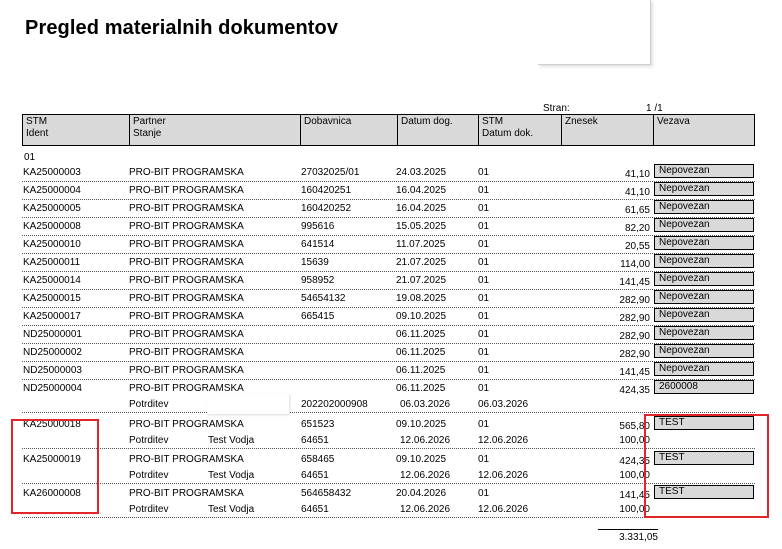 The height and width of the screenshot is (549, 782). I want to click on row-ident: KA25000003, so click(52, 172).